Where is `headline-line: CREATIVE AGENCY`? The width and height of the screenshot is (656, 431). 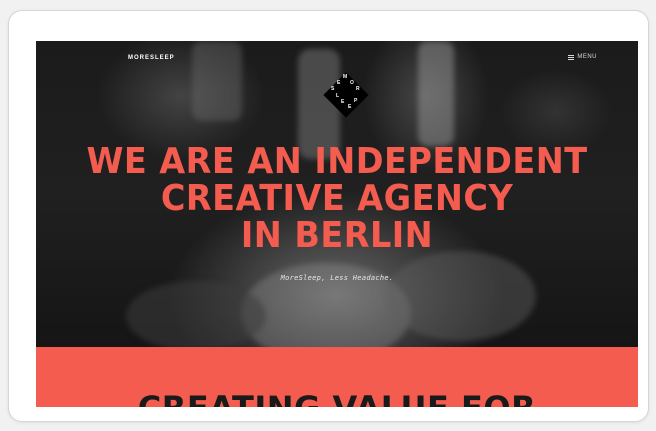 headline-line: CREATIVE AGENCY is located at coordinates (337, 198).